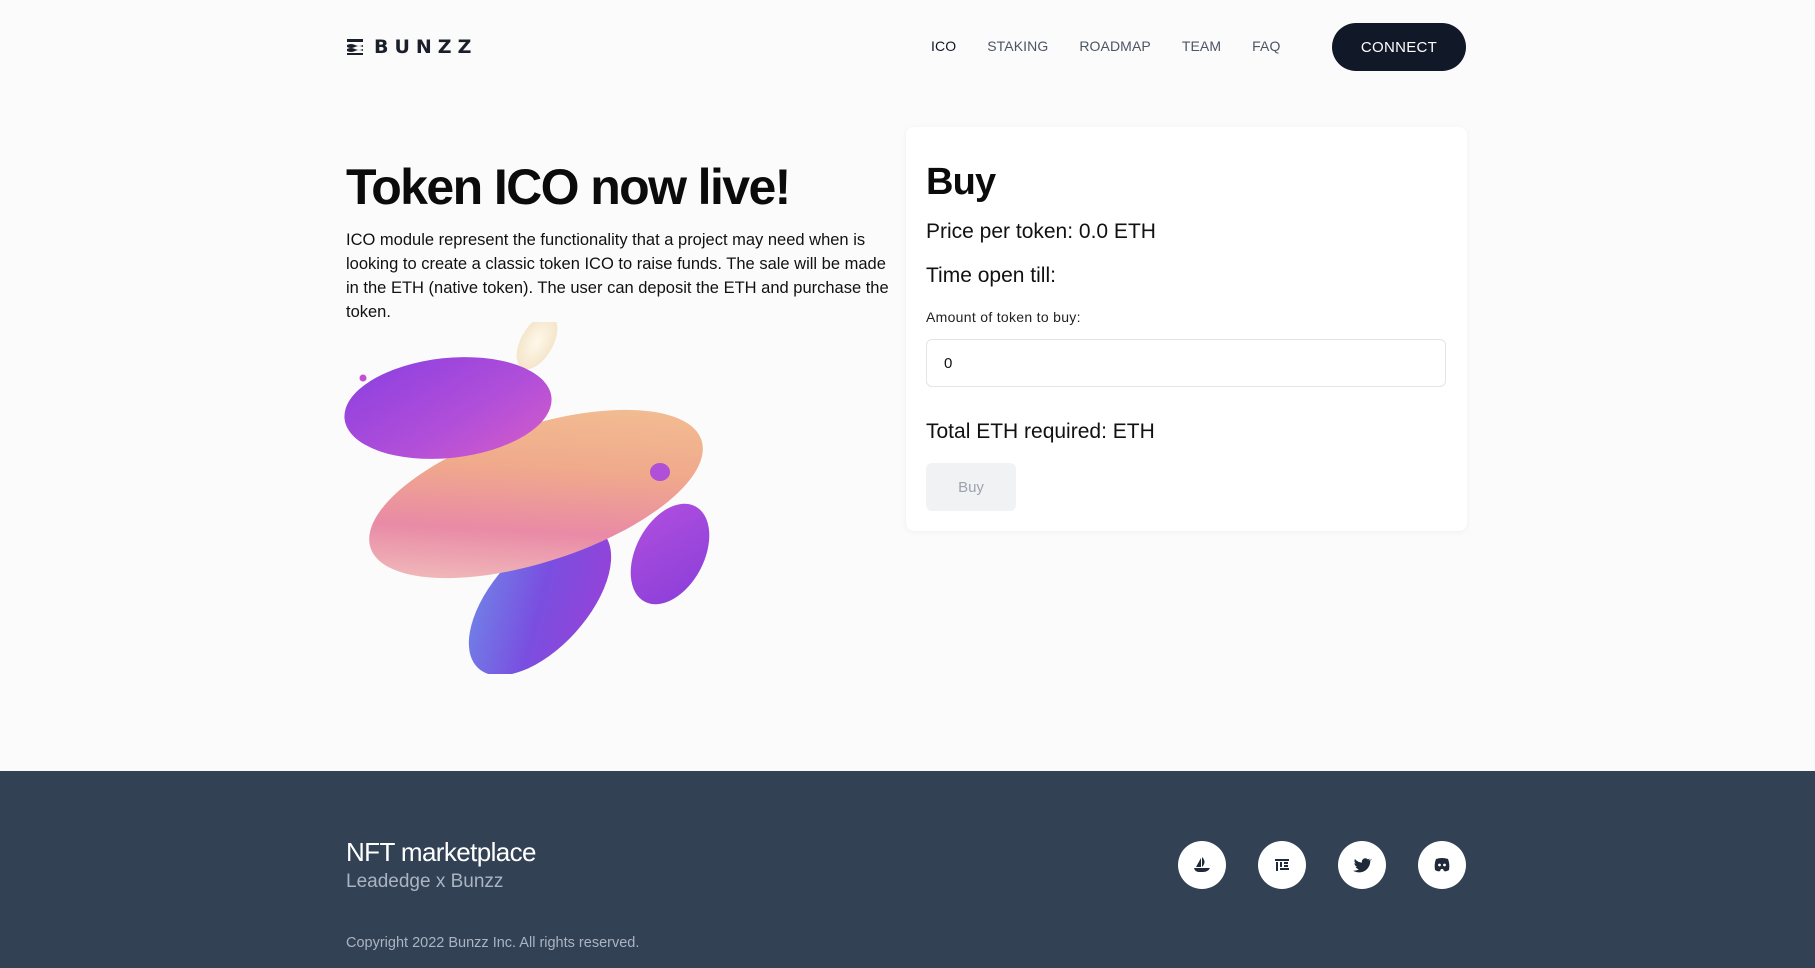 The width and height of the screenshot is (1815, 968). Describe the element at coordinates (1201, 46) in the screenshot. I see `nav-item-team: TEAM` at that location.